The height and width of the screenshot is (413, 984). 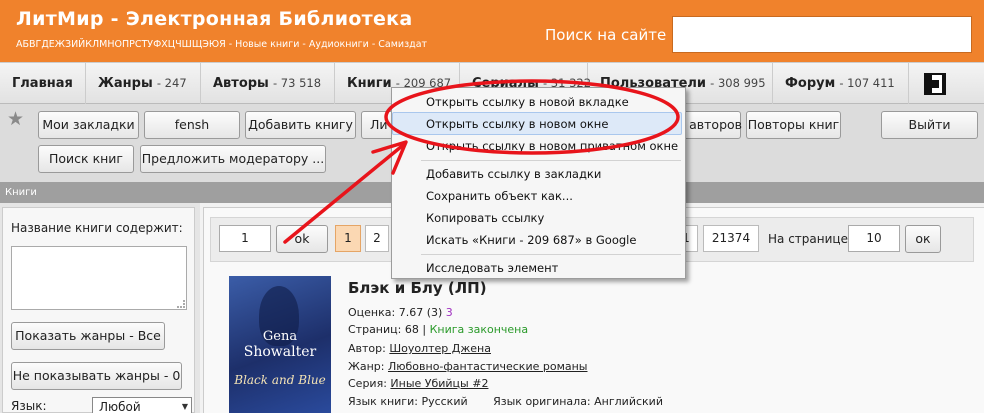 I want to click on cover-author-first: Gena, so click(x=280, y=336).